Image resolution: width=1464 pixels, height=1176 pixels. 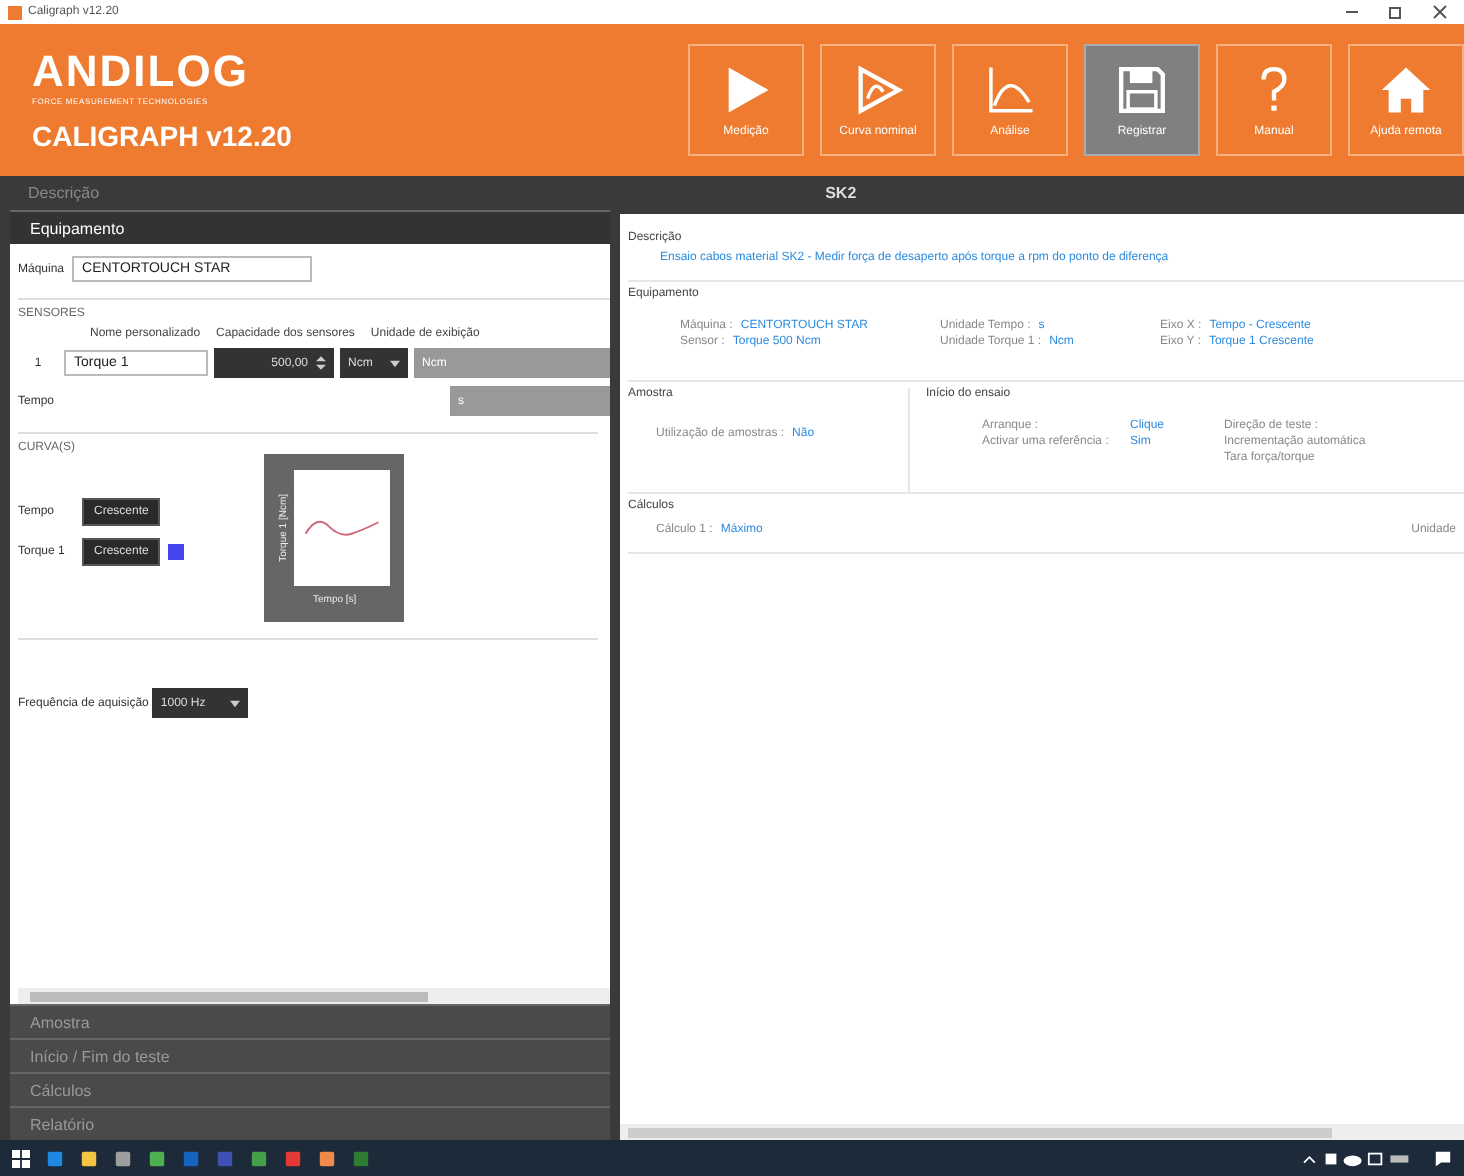 What do you see at coordinates (1443, 1158) in the screenshot?
I see `notification-icon` at bounding box center [1443, 1158].